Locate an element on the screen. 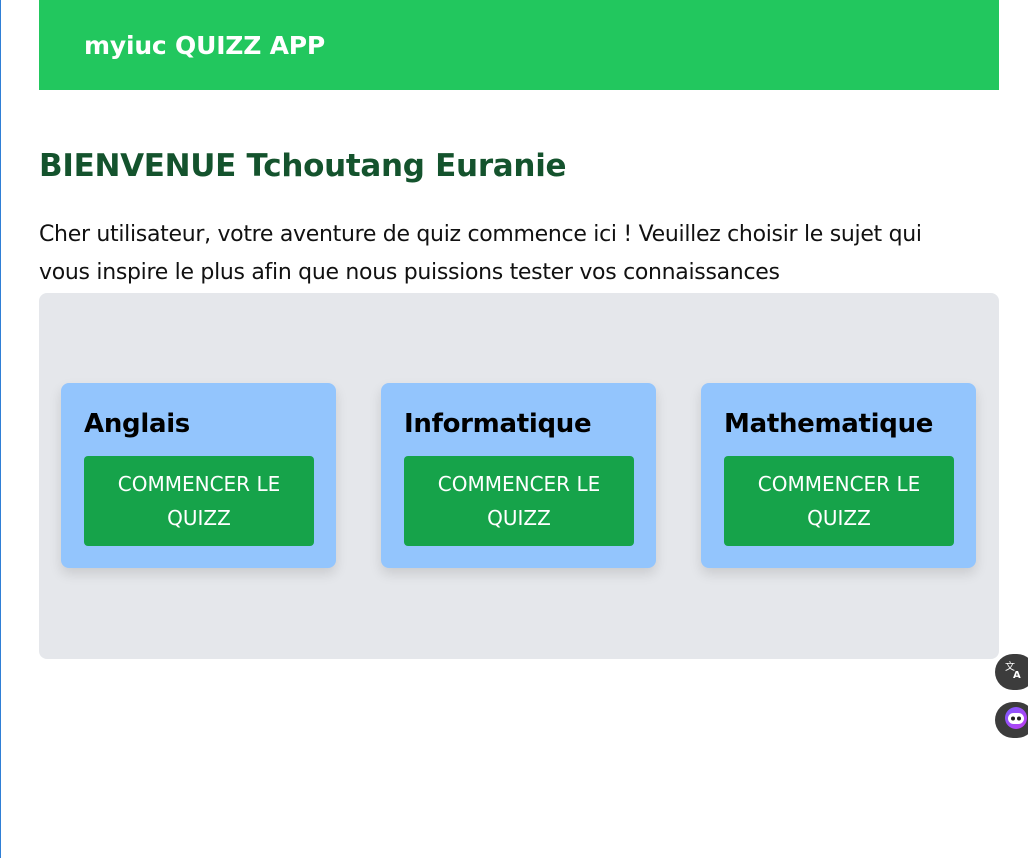  quiz-card-title: Anglais is located at coordinates (137, 424).